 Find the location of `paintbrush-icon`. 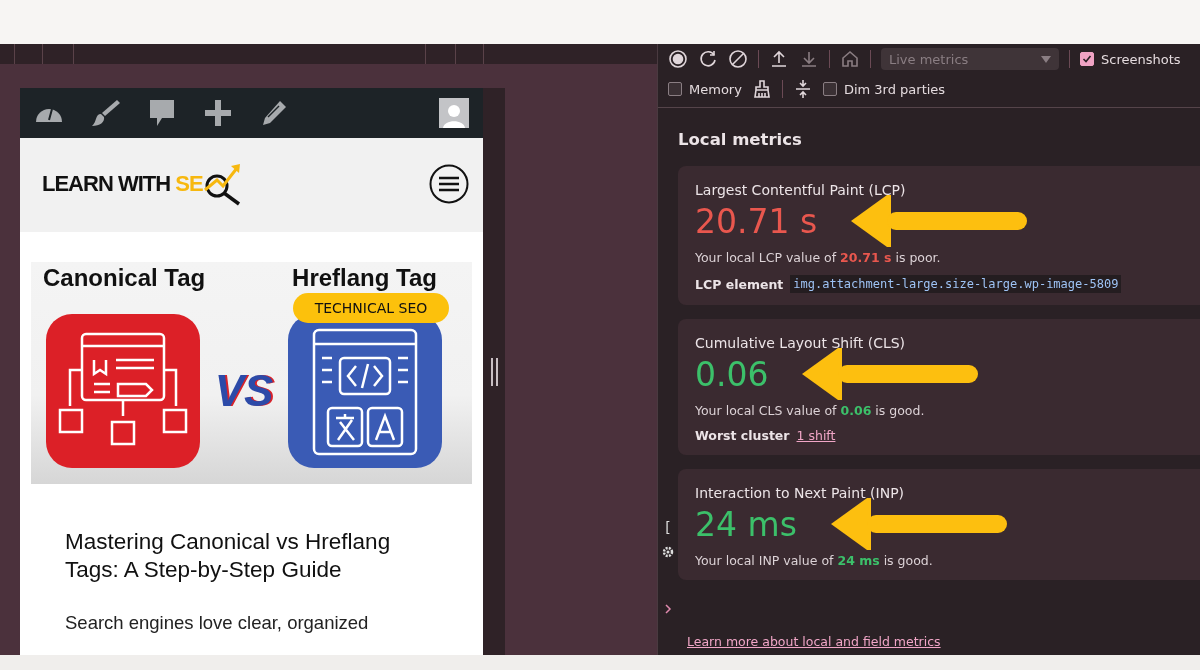

paintbrush-icon is located at coordinates (106, 113).